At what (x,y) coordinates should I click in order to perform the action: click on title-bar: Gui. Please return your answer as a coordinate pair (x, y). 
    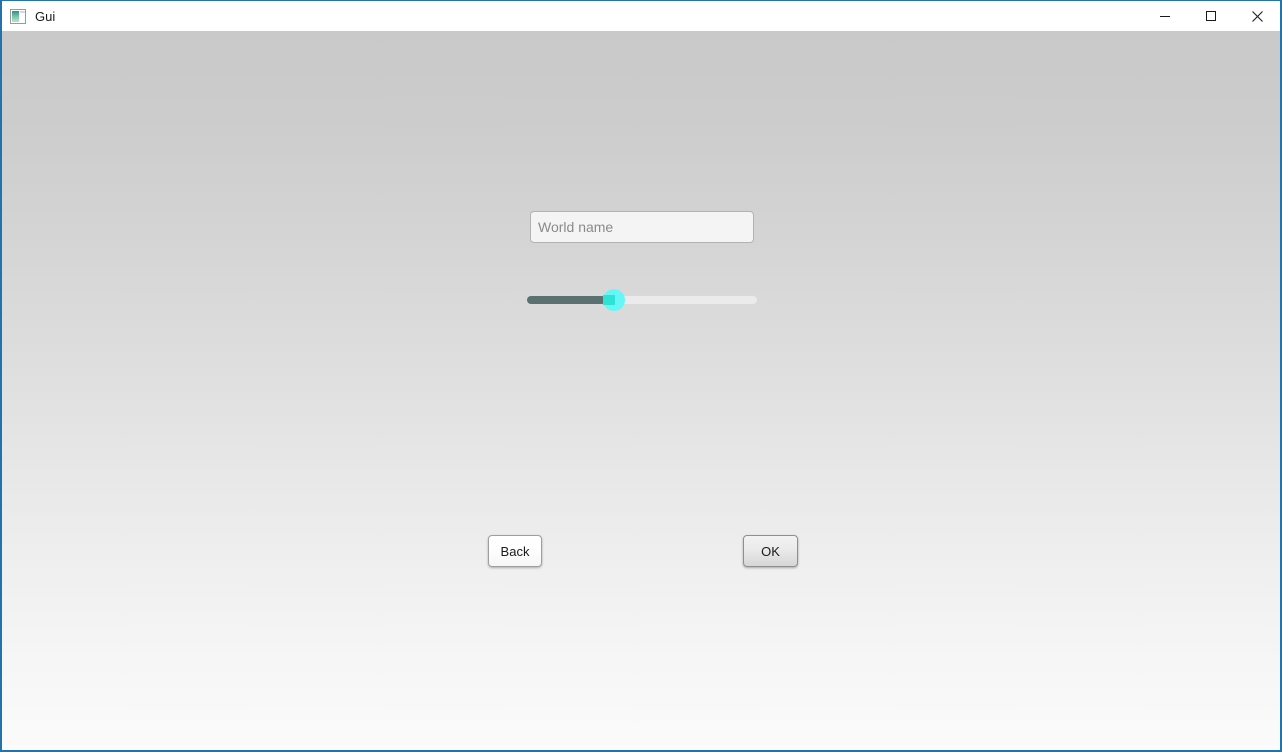
    Looking at the image, I should click on (641, 16).